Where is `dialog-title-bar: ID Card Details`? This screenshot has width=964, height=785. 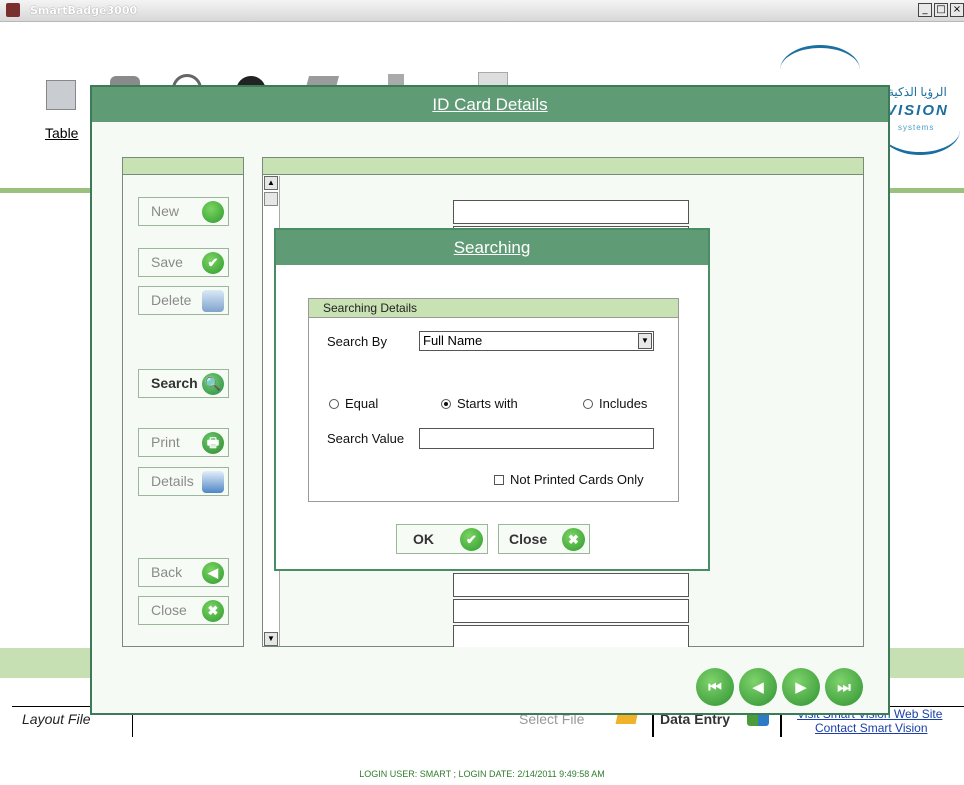
dialog-title-bar: ID Card Details is located at coordinates (490, 104).